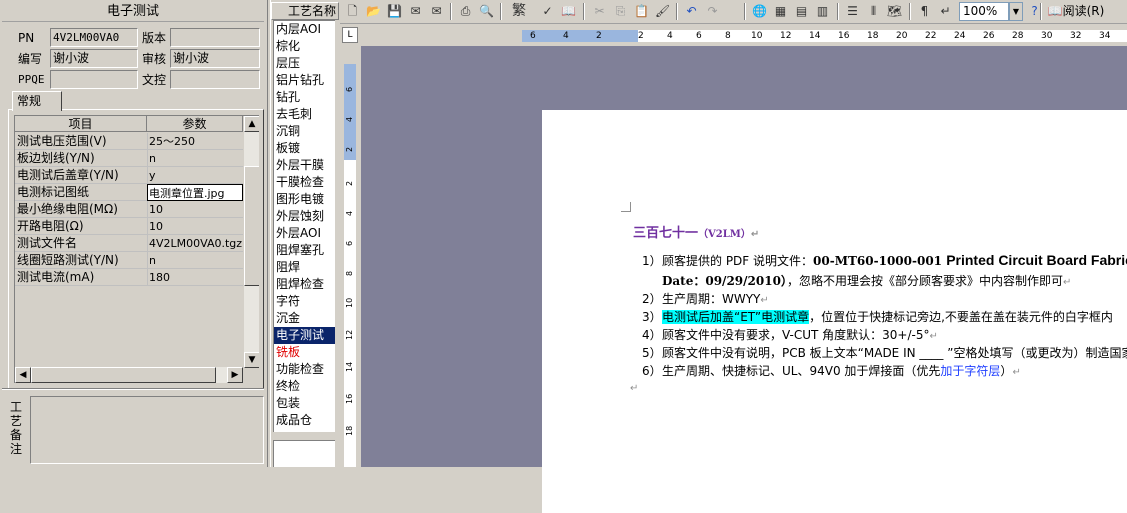  I want to click on show-hide-icon: ¶, so click(924, 11).